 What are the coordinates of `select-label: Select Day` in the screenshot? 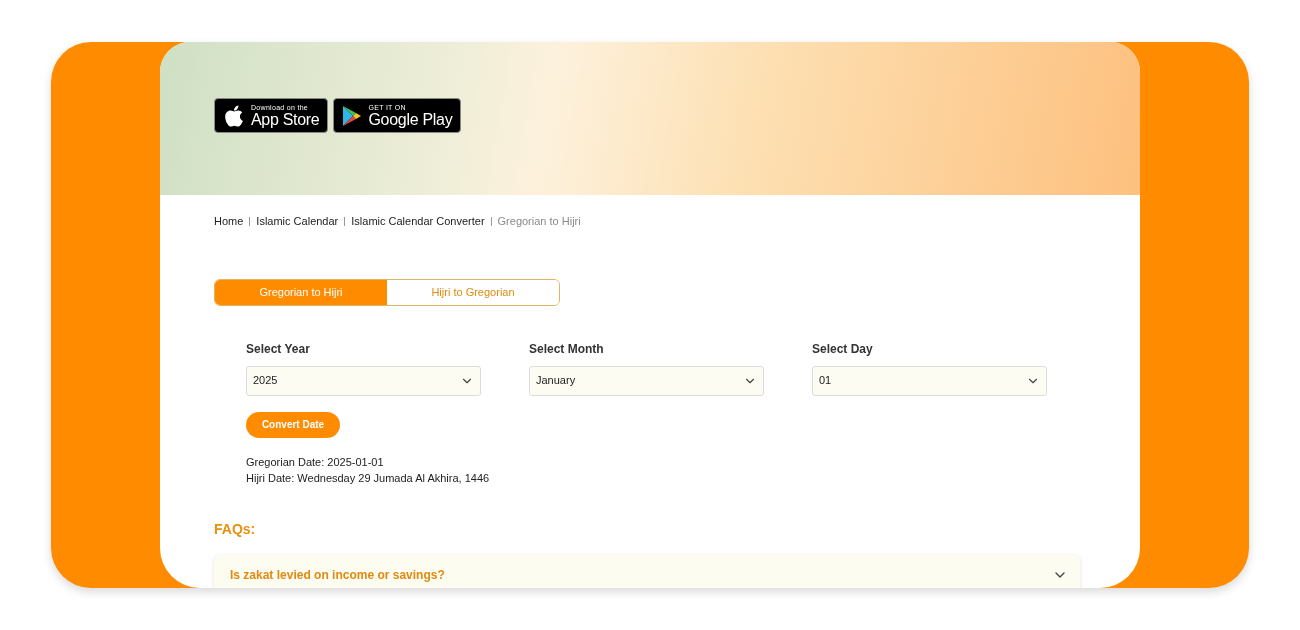 It's located at (843, 349).